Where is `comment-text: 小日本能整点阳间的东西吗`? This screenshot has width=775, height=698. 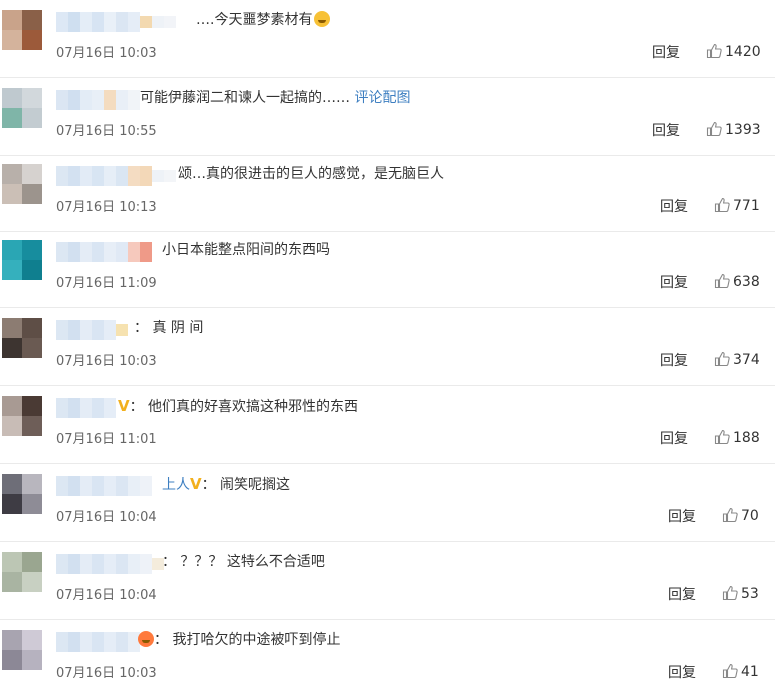
comment-text: 小日本能整点阳间的东西吗 is located at coordinates (246, 250).